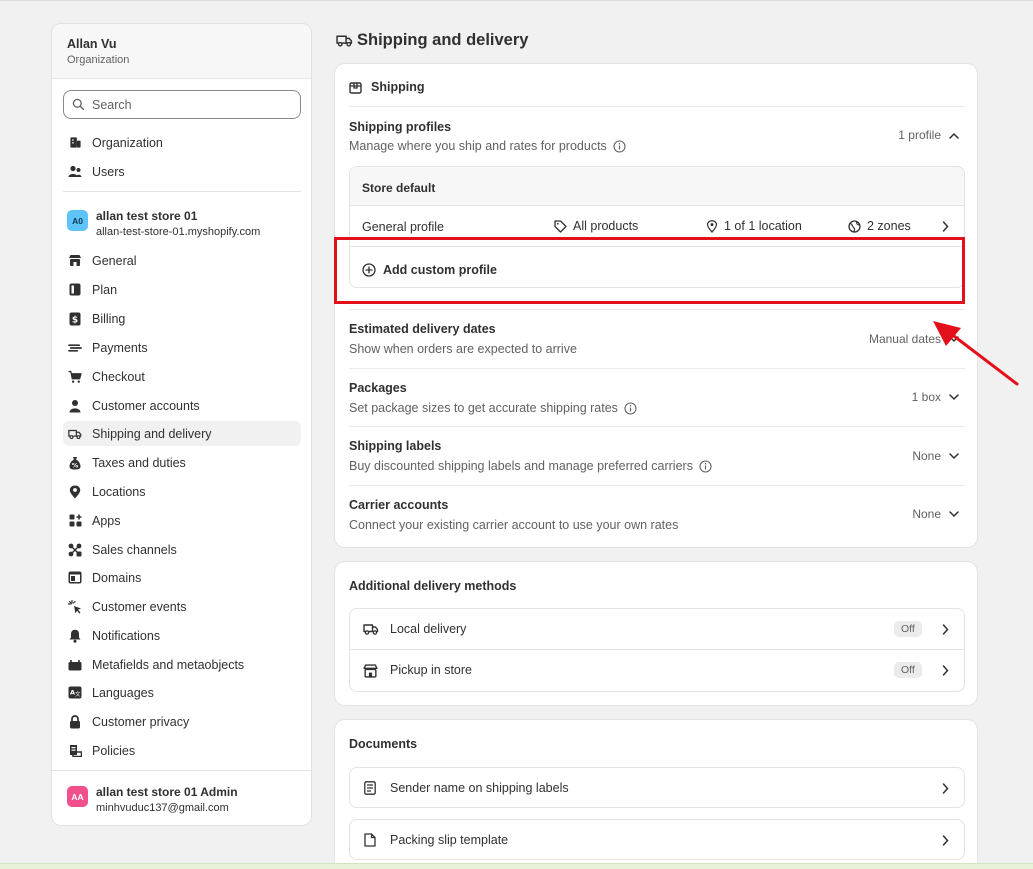 This screenshot has width=1033, height=869. What do you see at coordinates (657, 670) in the screenshot?
I see `pickup-in-store-row: Pickup in store Off` at bounding box center [657, 670].